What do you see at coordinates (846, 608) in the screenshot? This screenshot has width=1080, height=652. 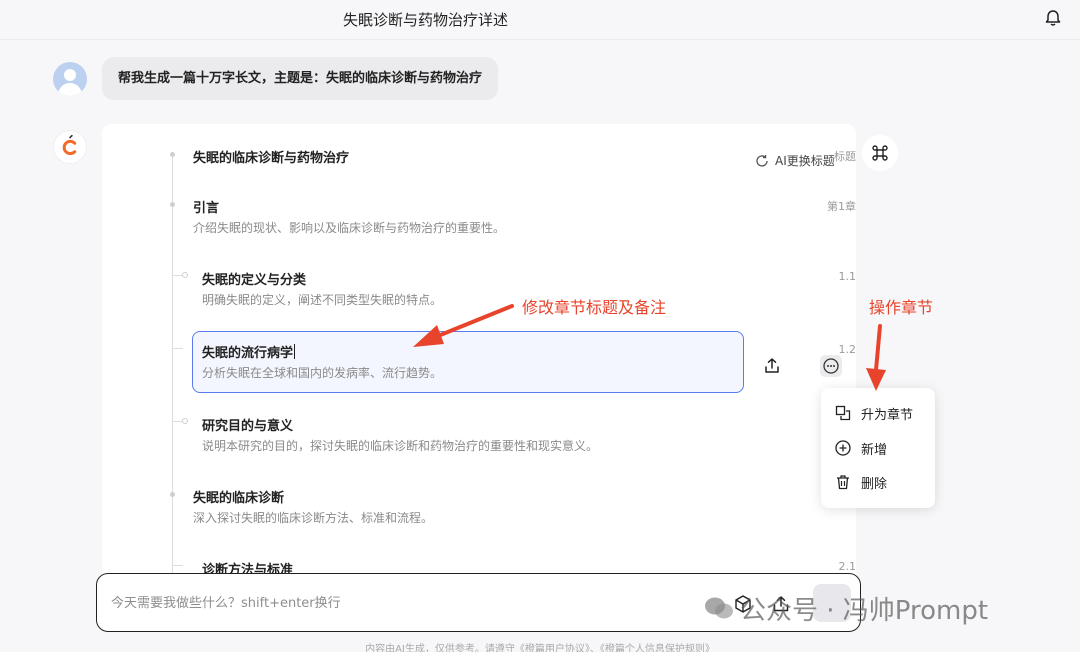 I see `watermark: 公众号 · 冯帅Prompt` at bounding box center [846, 608].